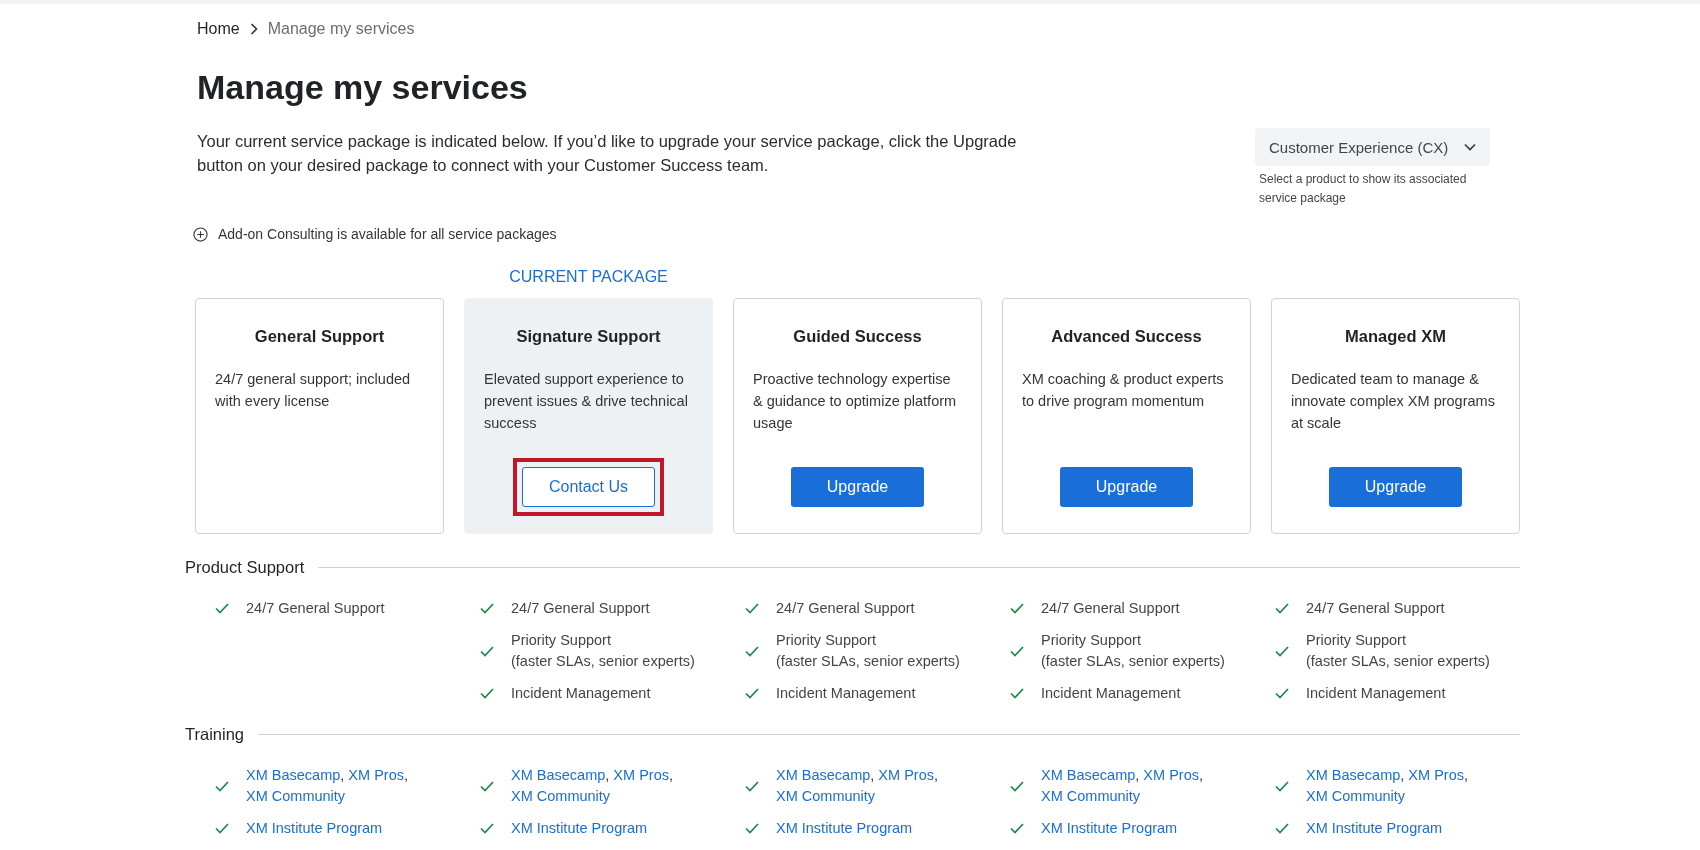 Image resolution: width=1700 pixels, height=850 pixels. I want to click on addon-note: Add-on Consulting is available for all service packages, so click(387, 234).